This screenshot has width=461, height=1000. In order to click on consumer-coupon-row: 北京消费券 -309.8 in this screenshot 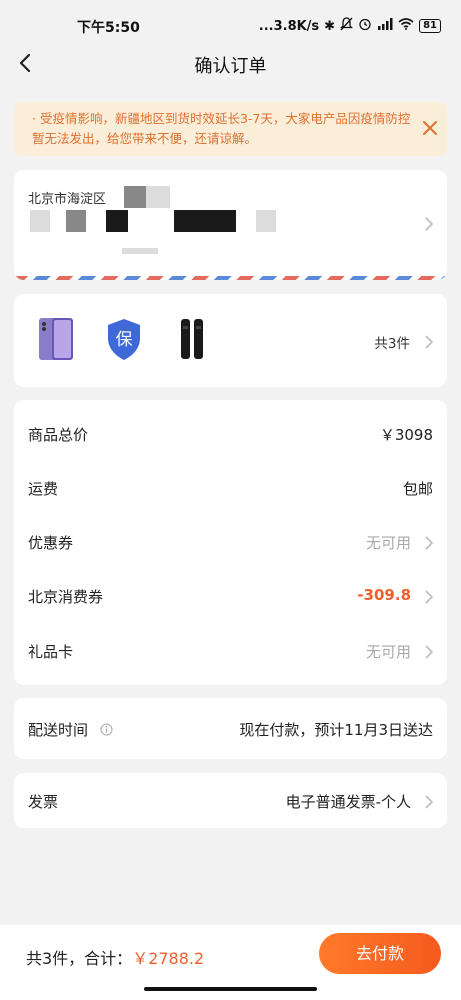, I will do `click(230, 595)`.